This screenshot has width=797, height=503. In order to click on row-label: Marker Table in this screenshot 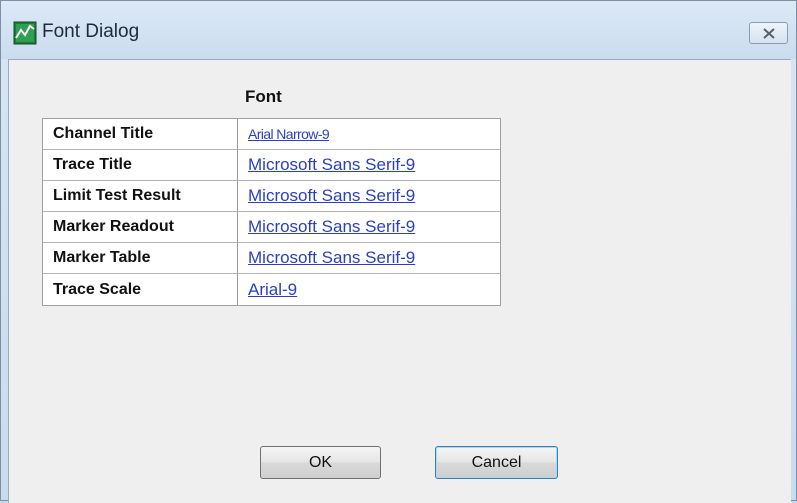, I will do `click(140, 258)`.